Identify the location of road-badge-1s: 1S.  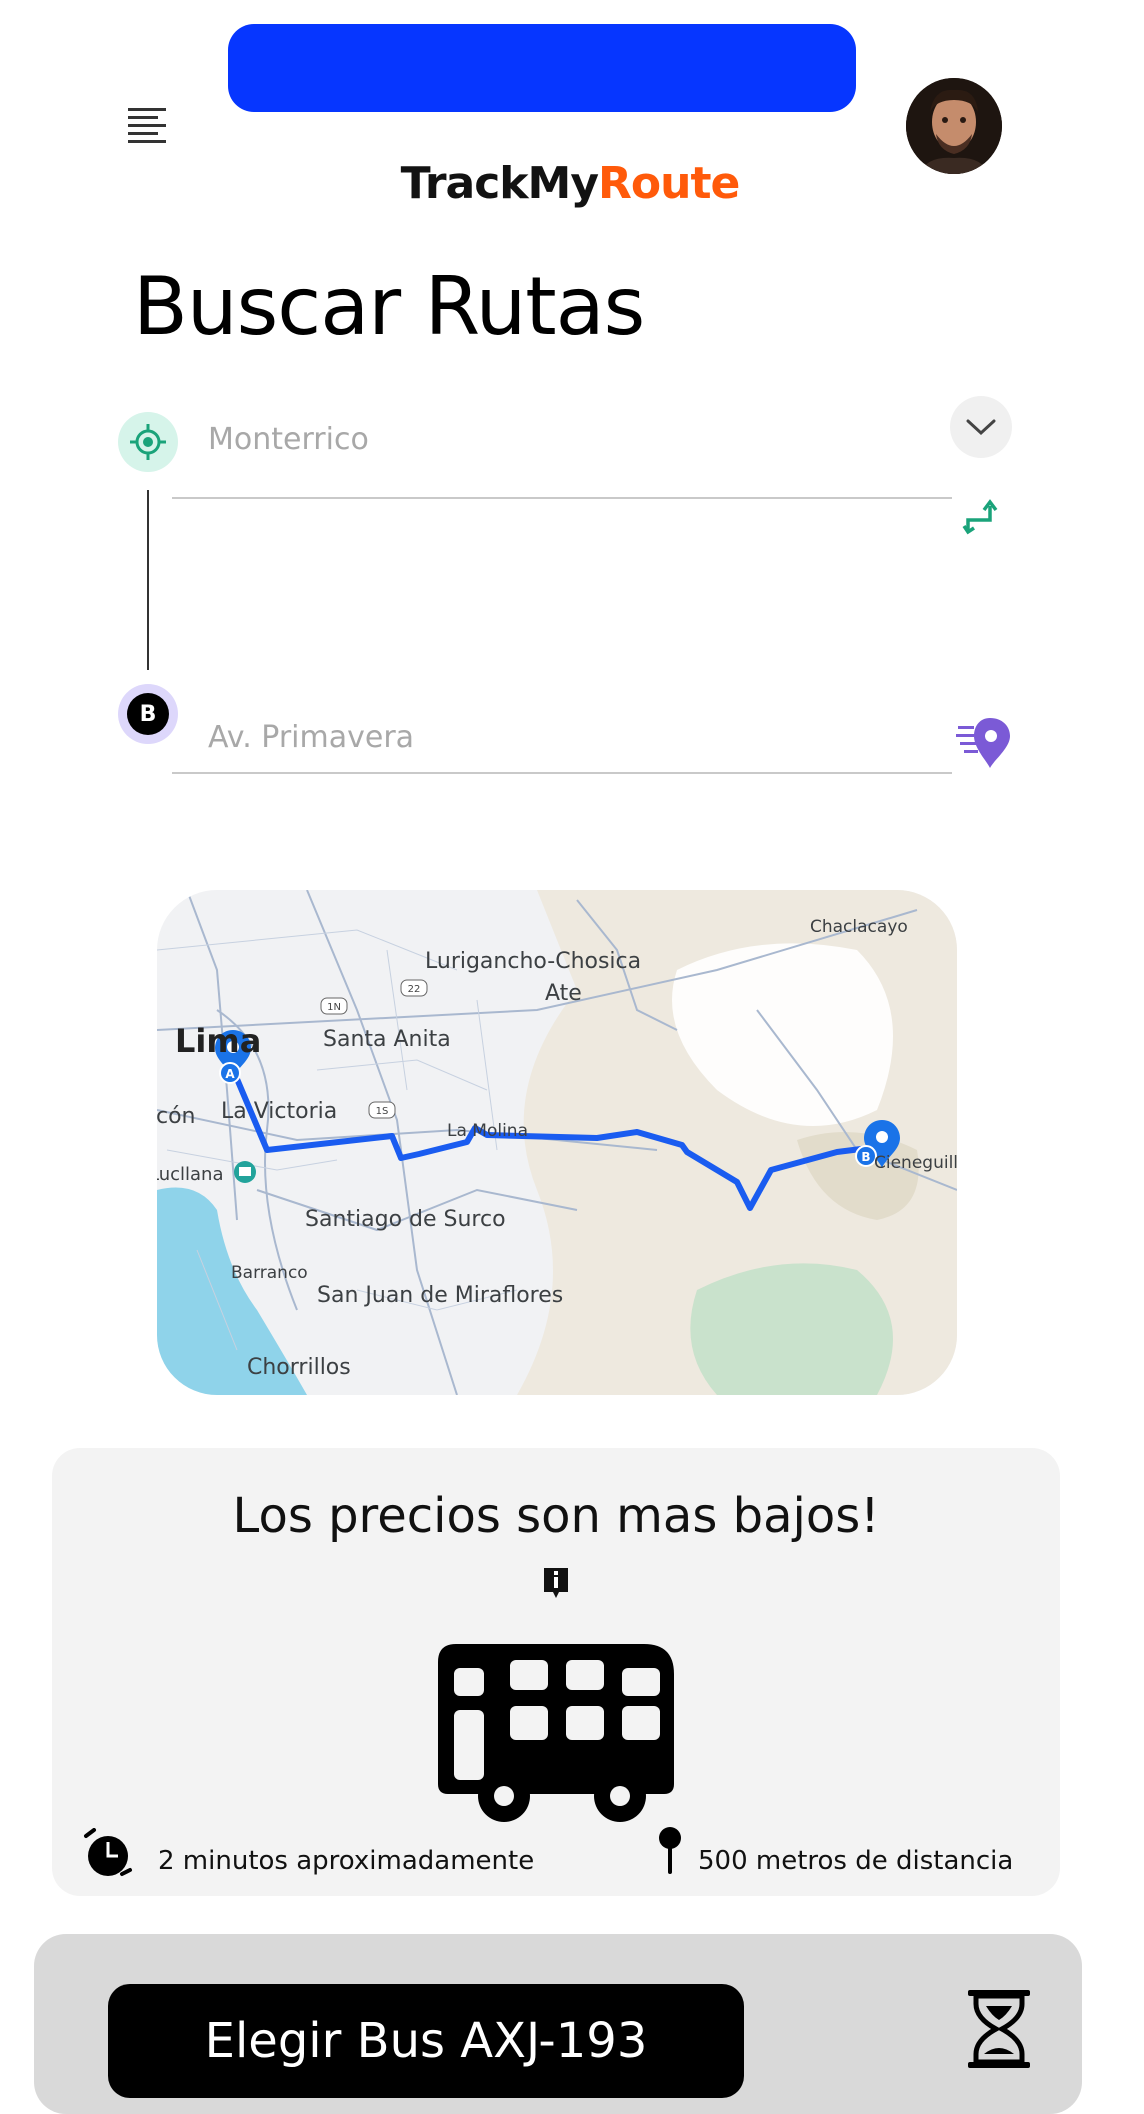
(382, 1111).